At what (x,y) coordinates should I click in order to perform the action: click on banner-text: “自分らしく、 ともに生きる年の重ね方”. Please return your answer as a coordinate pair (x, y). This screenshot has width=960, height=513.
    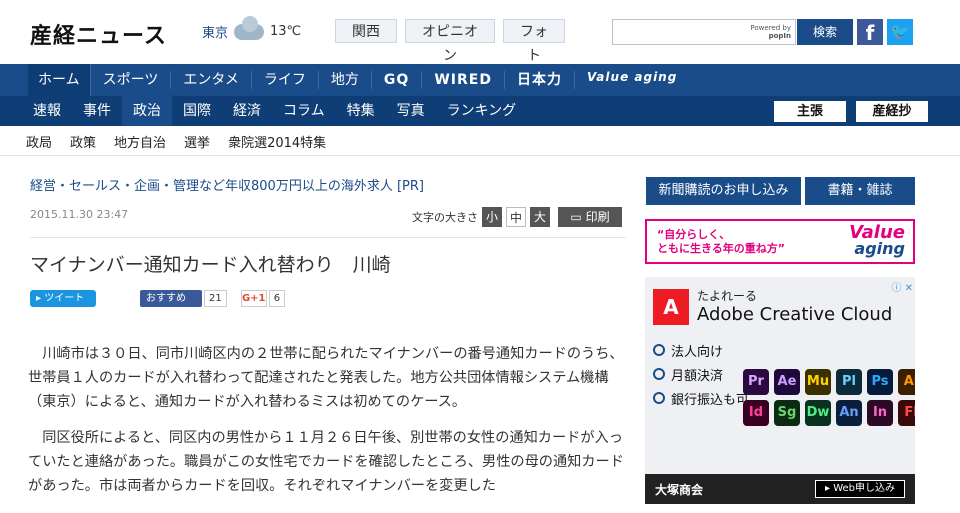
    Looking at the image, I should click on (721, 241).